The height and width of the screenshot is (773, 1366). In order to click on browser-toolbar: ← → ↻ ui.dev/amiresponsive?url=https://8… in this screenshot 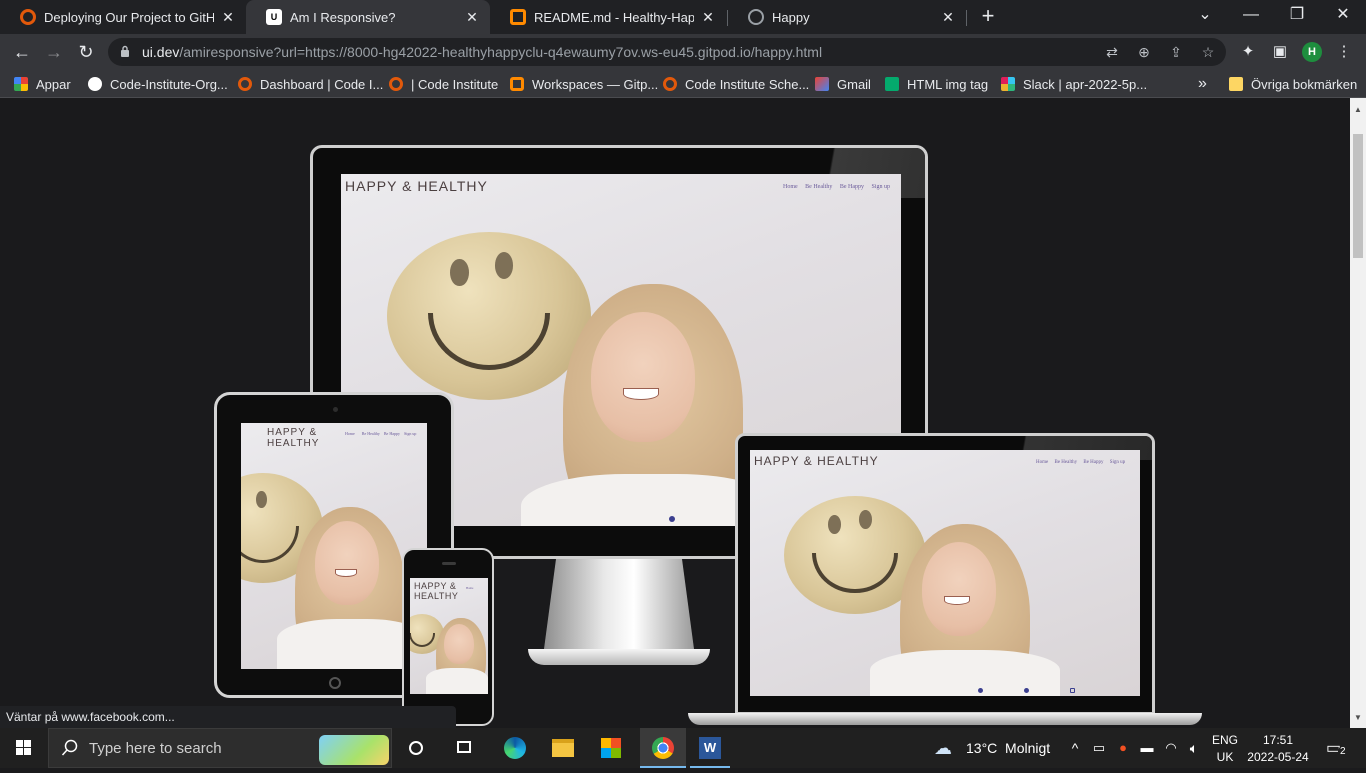, I will do `click(683, 52)`.